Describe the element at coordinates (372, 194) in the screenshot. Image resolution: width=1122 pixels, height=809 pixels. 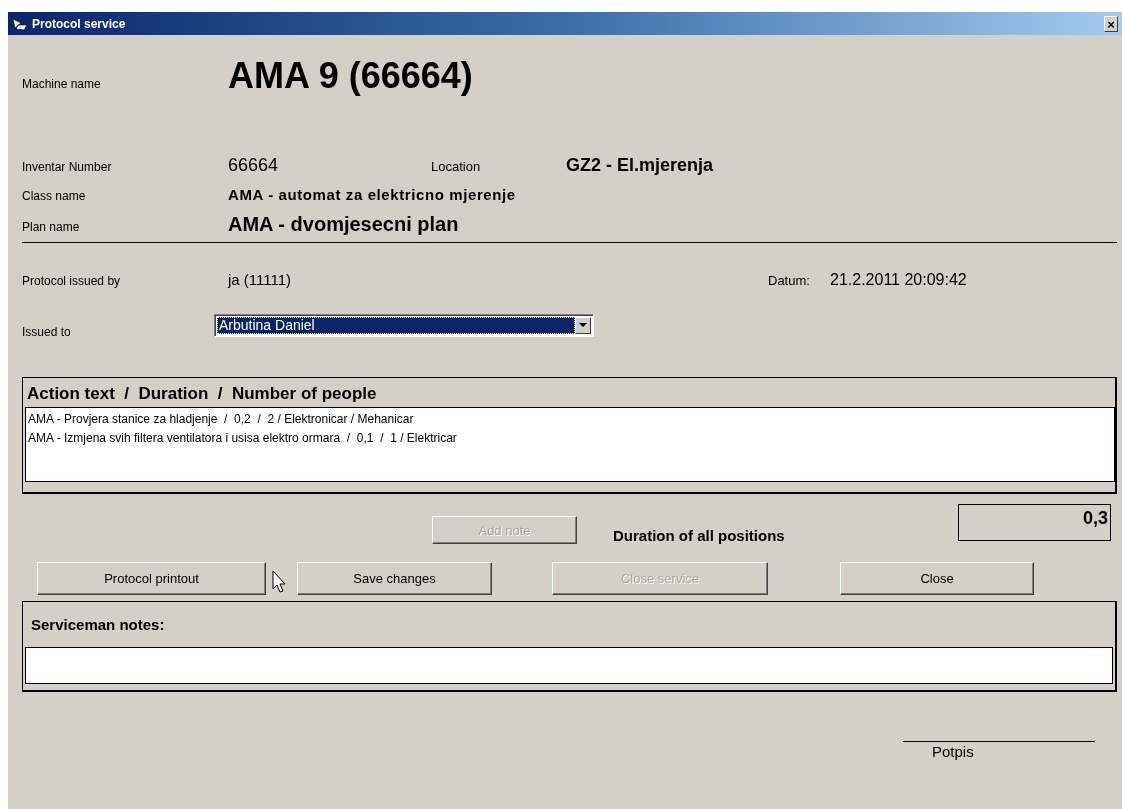
I see `field-value: AMA - automat za elektricno mjerenje` at that location.